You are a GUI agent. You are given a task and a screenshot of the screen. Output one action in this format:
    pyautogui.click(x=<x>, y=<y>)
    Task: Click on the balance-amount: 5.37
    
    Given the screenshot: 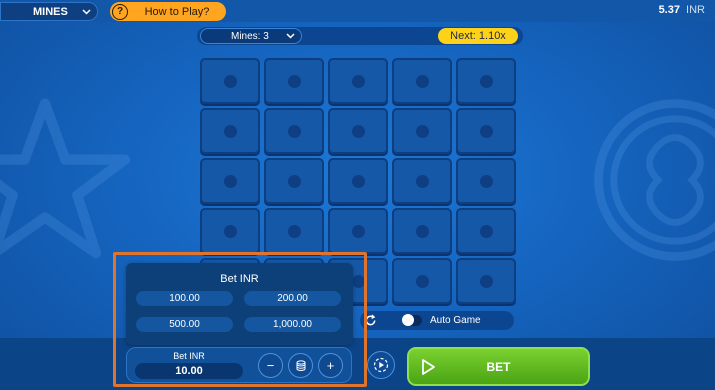 What is the action you would take?
    pyautogui.click(x=669, y=10)
    